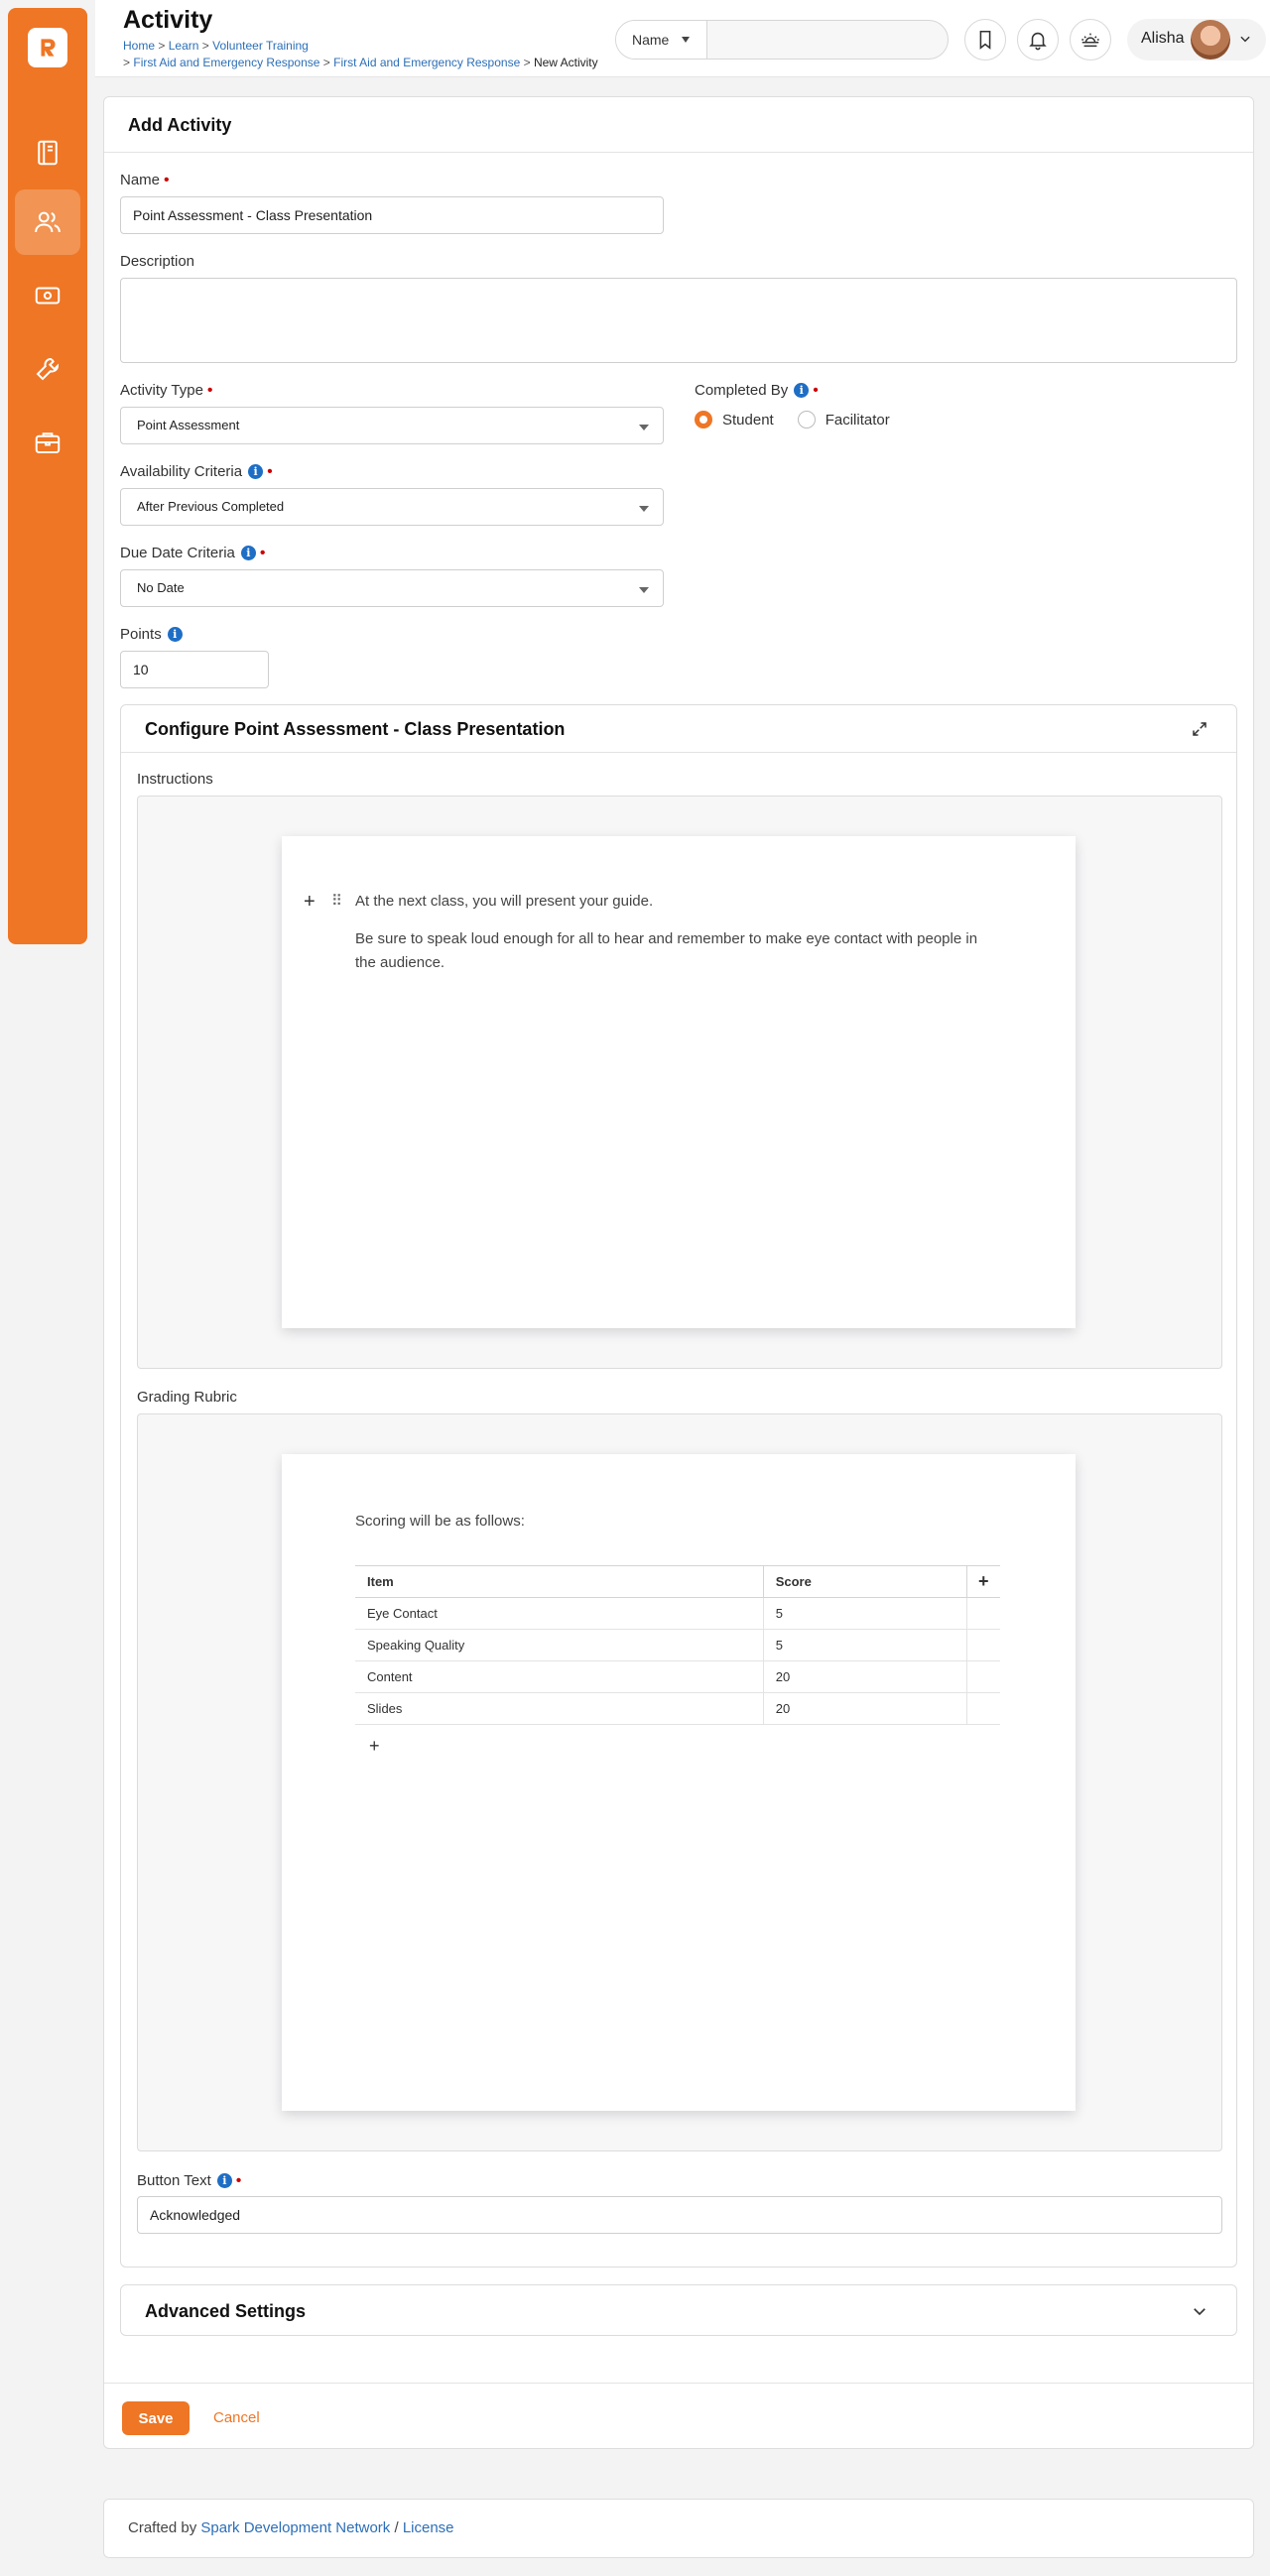 The height and width of the screenshot is (2576, 1270). I want to click on save-button: Save, so click(156, 2418).